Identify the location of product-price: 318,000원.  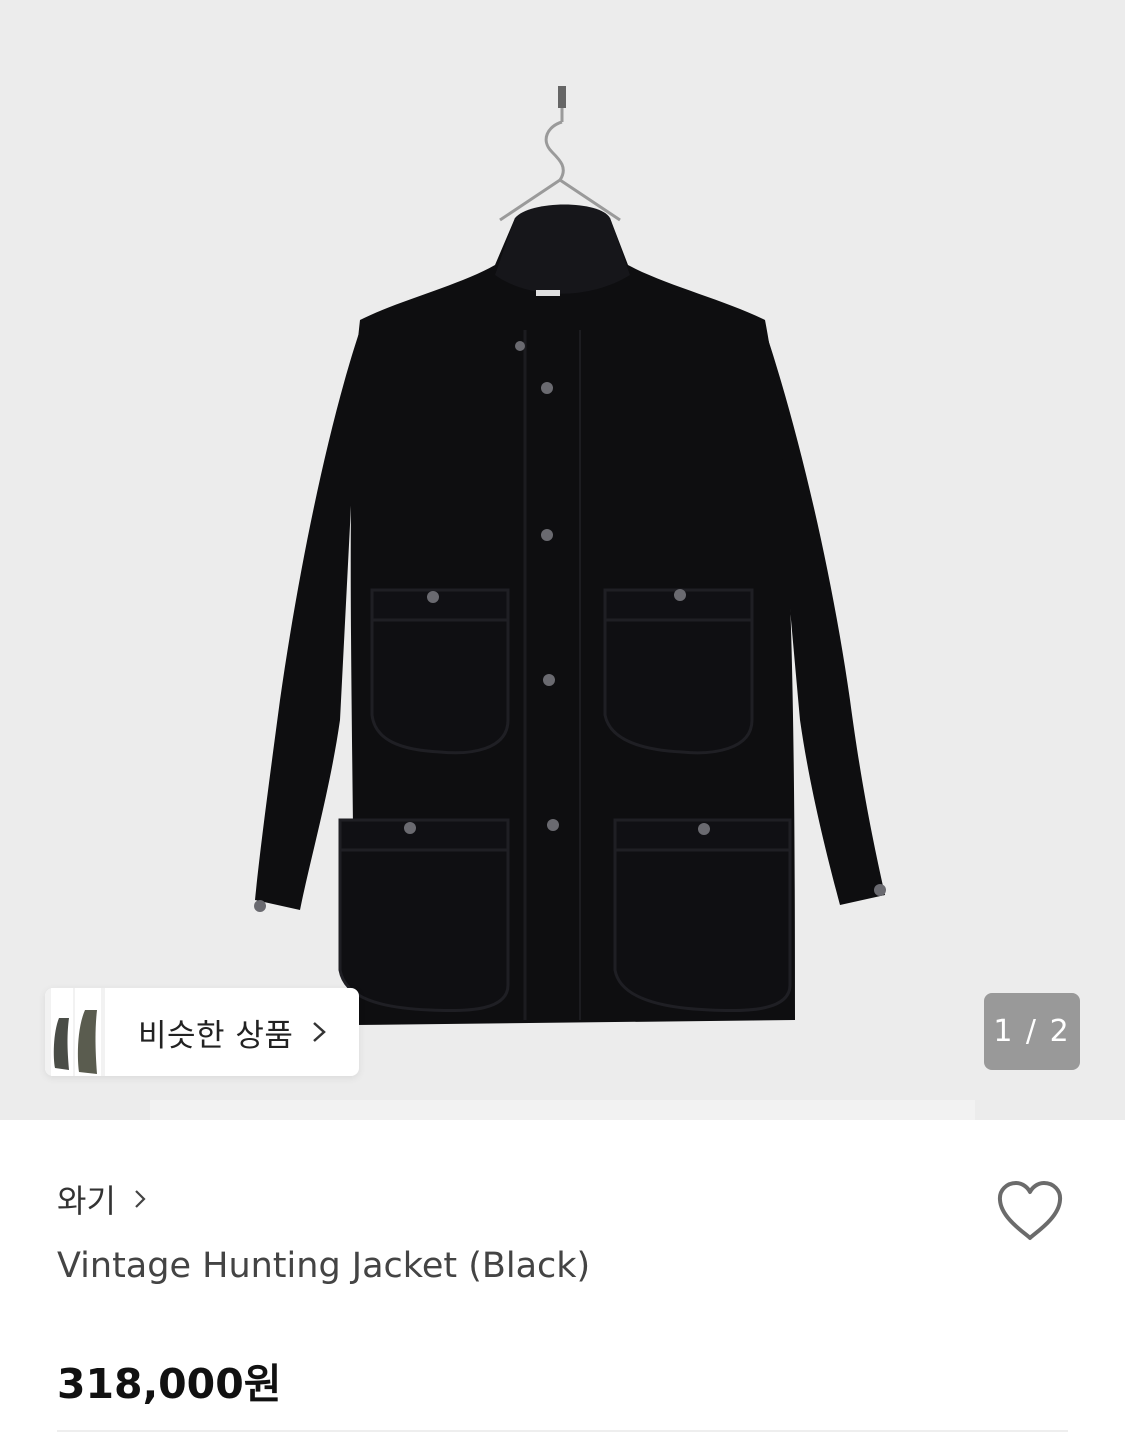
(169, 1384).